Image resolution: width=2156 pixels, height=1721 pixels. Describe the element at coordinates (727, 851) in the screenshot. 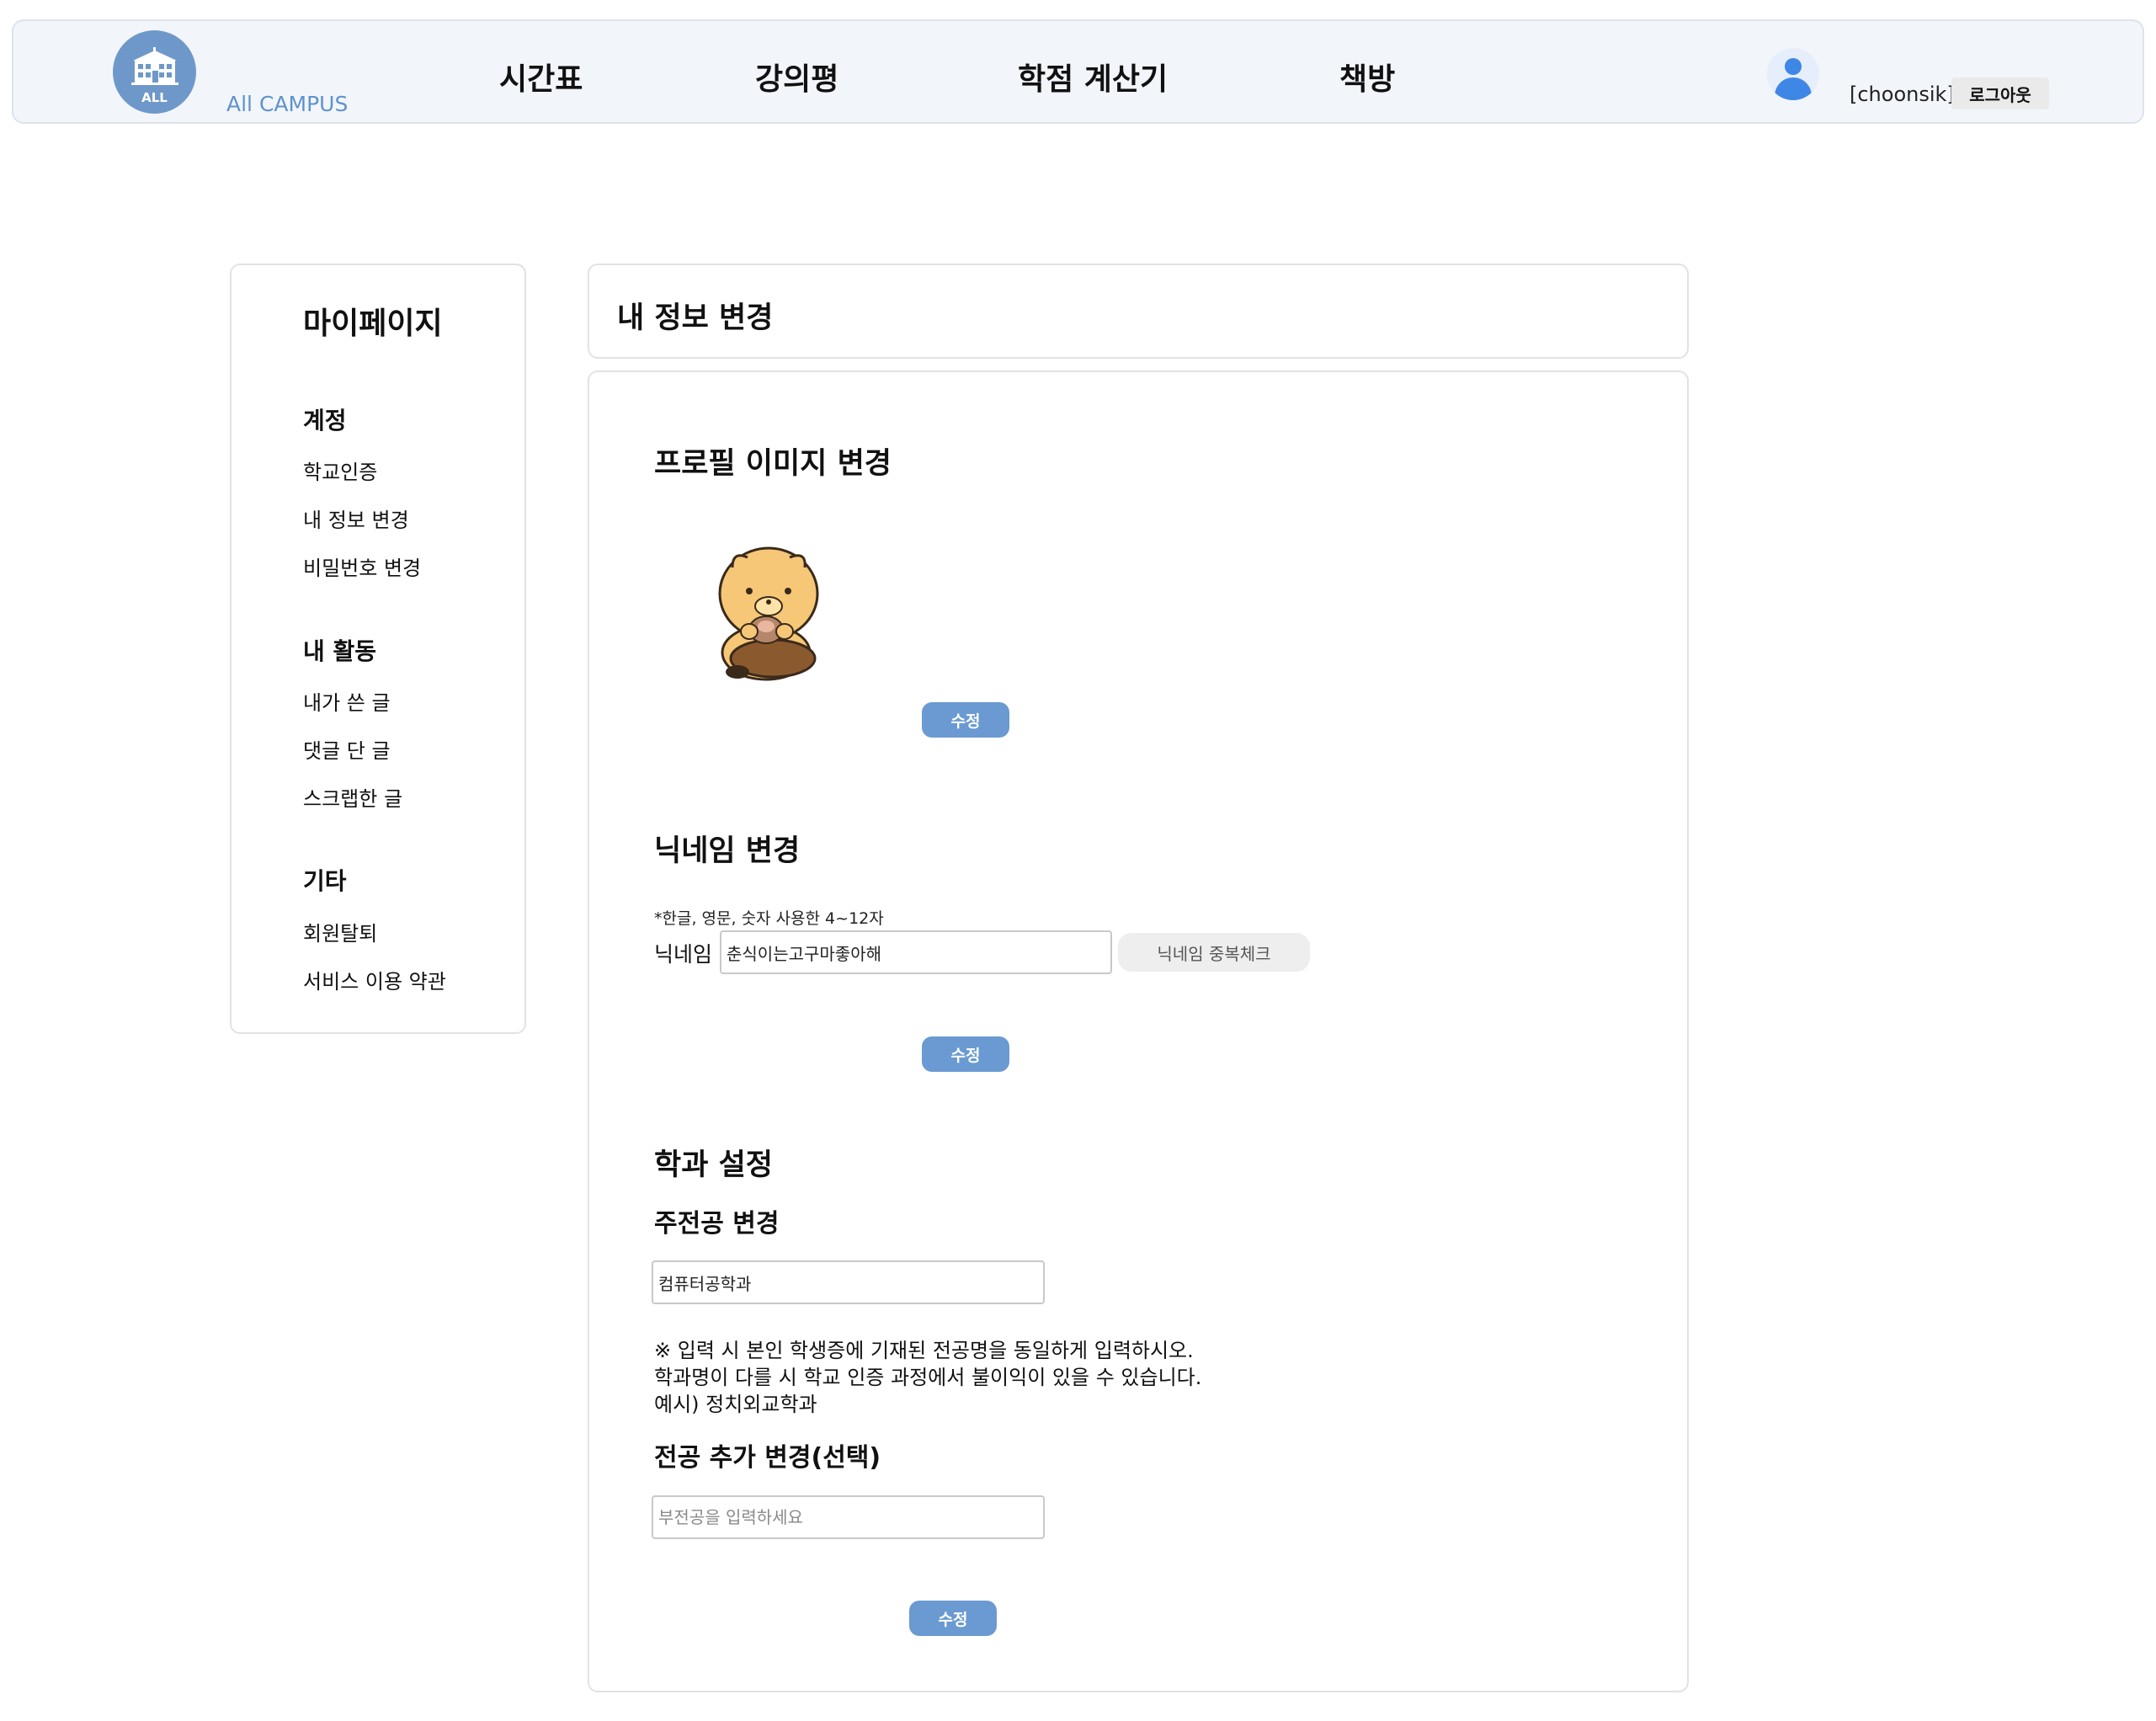

I see `nickname-section-title: 닉네임 변경` at that location.